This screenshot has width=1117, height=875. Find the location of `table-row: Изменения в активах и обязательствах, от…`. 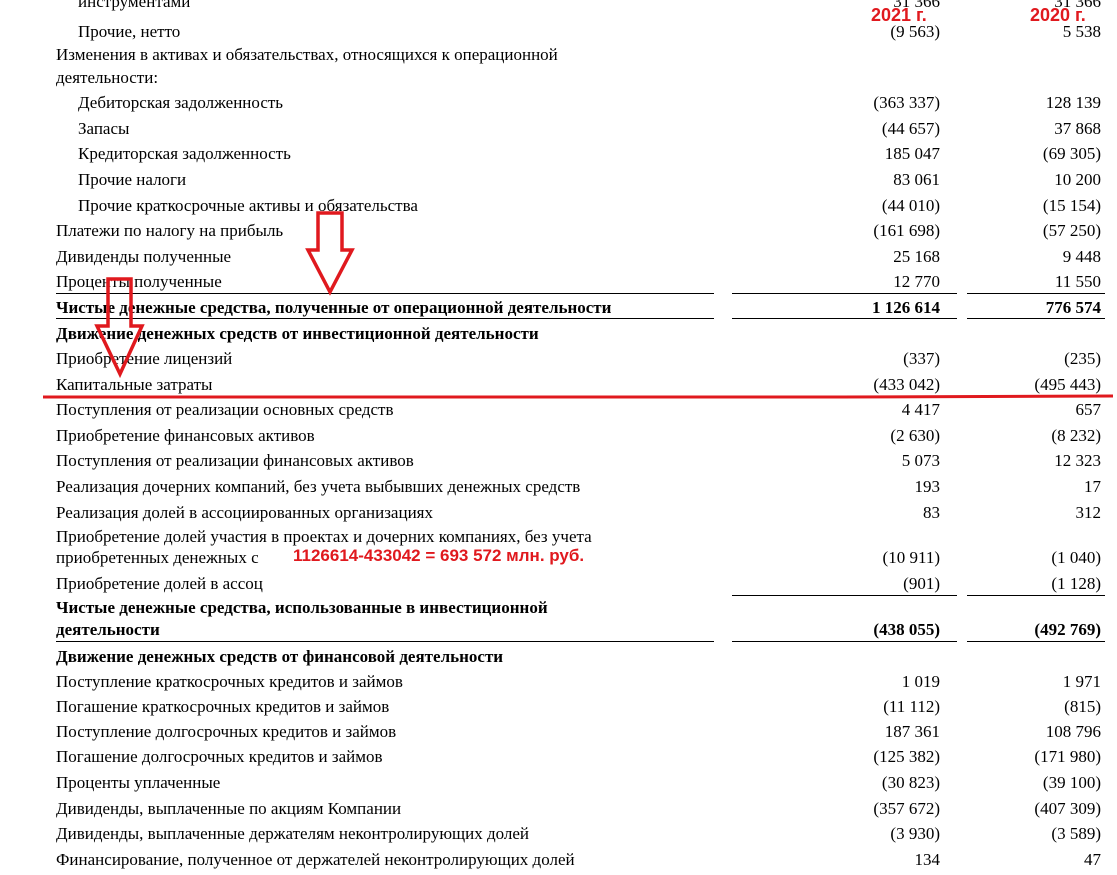

table-row: Изменения в активах и обязательствах, от… is located at coordinates (558, 57).